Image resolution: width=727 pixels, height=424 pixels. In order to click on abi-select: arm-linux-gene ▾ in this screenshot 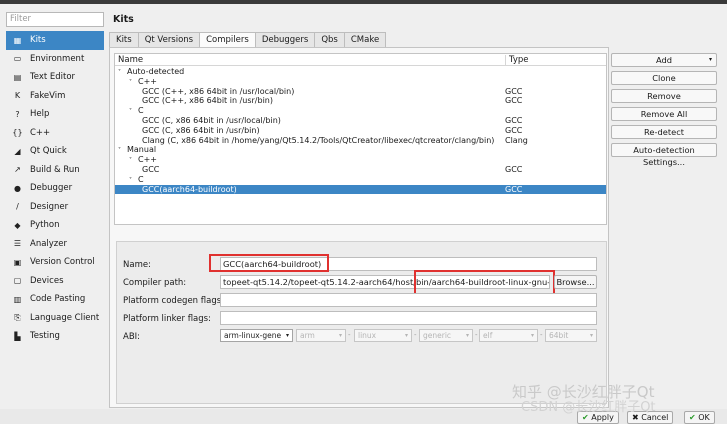, I will do `click(256, 335)`.